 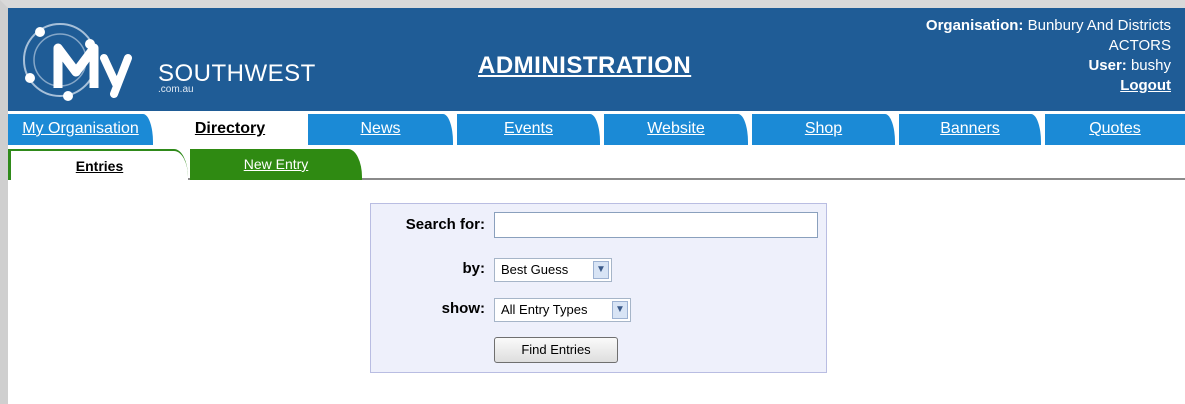 I want to click on user-line: User: bushy, so click(x=1048, y=66).